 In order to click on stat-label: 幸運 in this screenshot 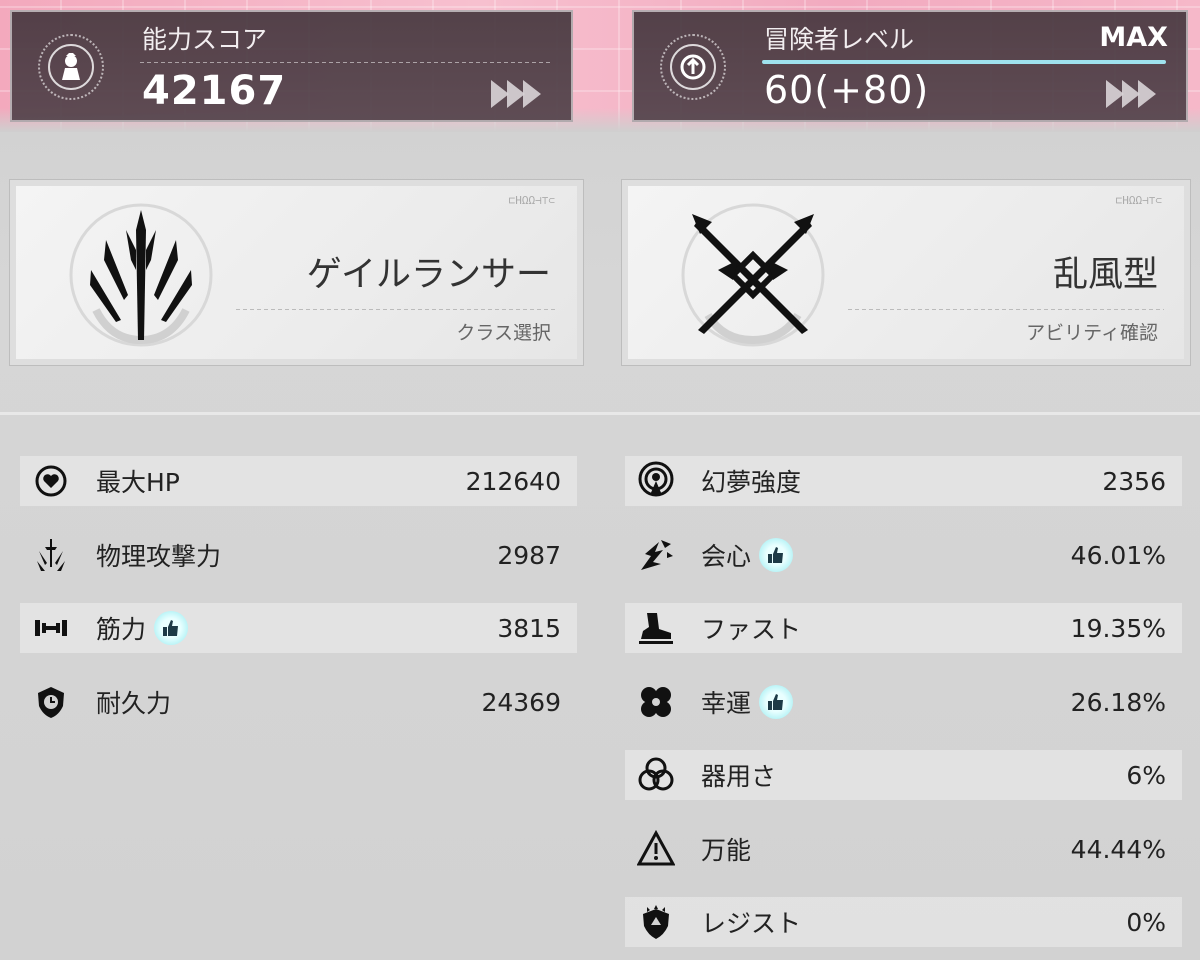, I will do `click(726, 703)`.